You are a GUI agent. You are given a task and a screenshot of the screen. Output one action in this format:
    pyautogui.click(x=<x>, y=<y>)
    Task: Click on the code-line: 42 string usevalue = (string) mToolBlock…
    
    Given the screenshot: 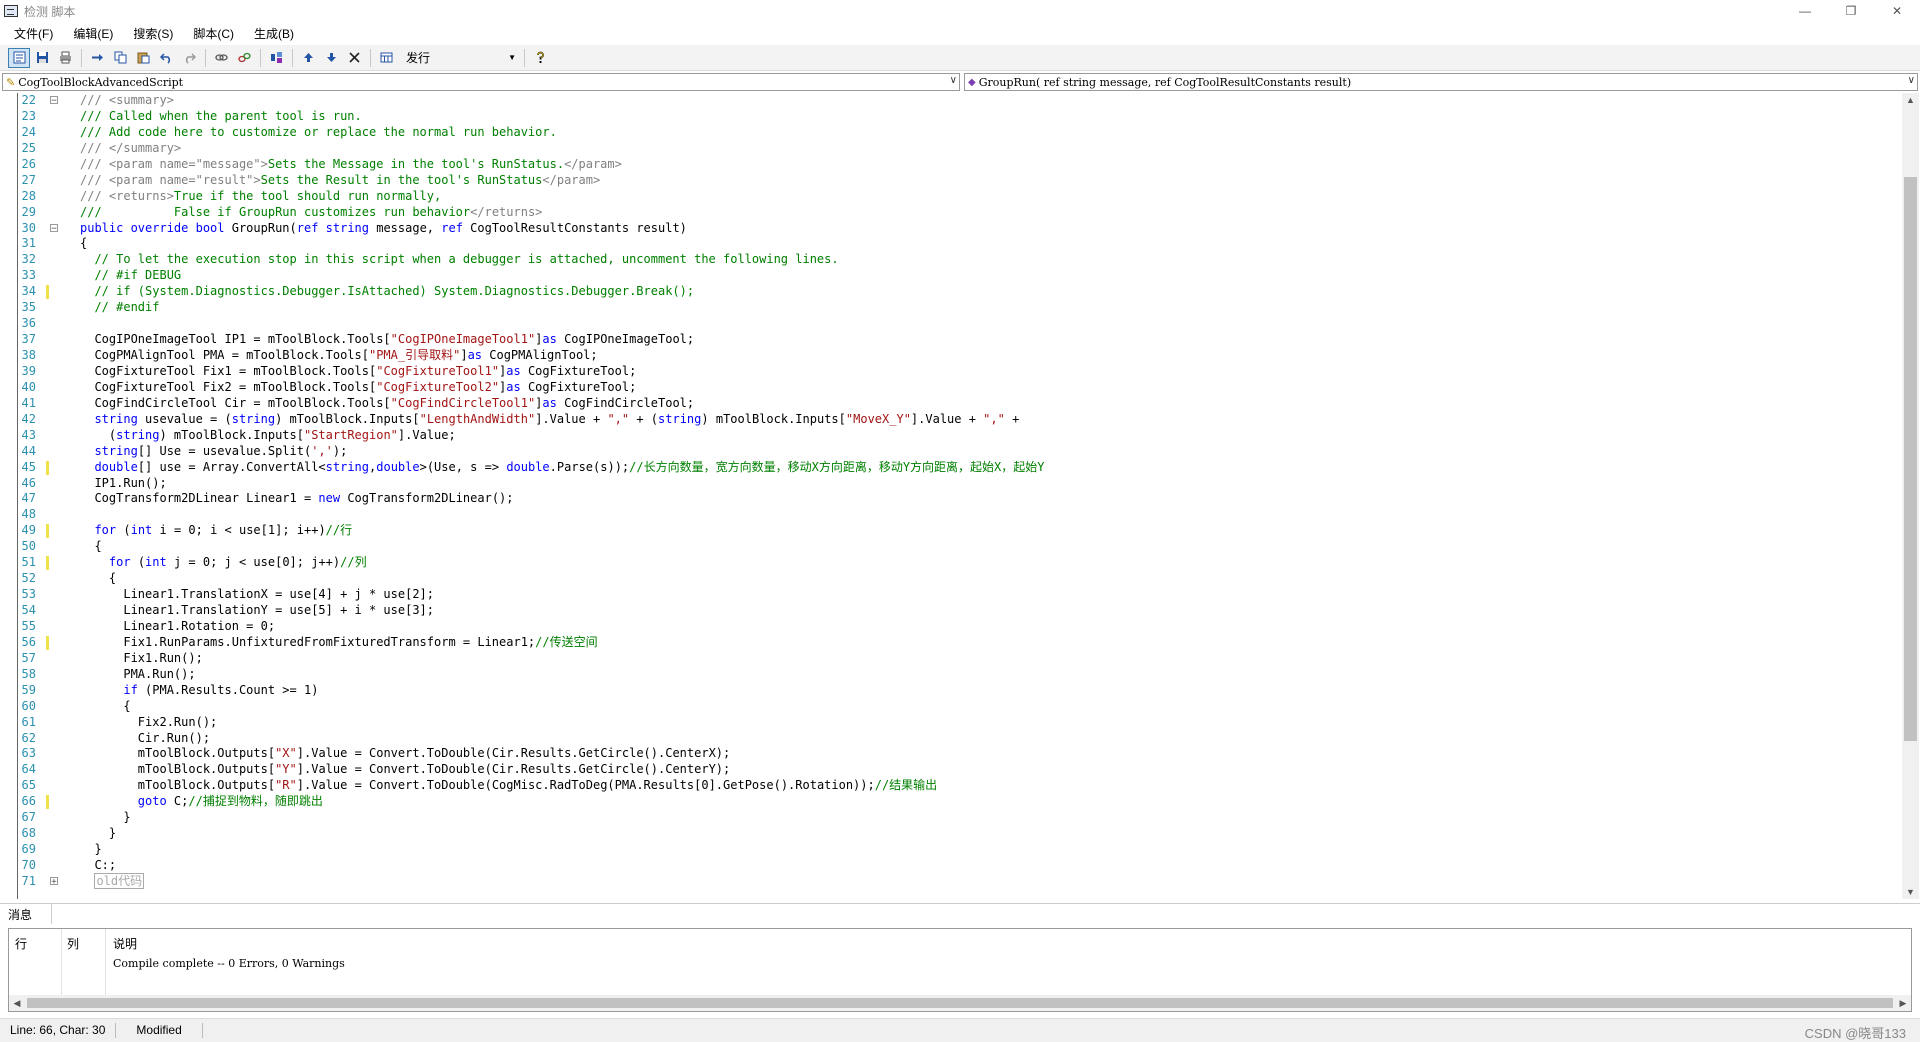 What is the action you would take?
    pyautogui.click(x=950, y=420)
    